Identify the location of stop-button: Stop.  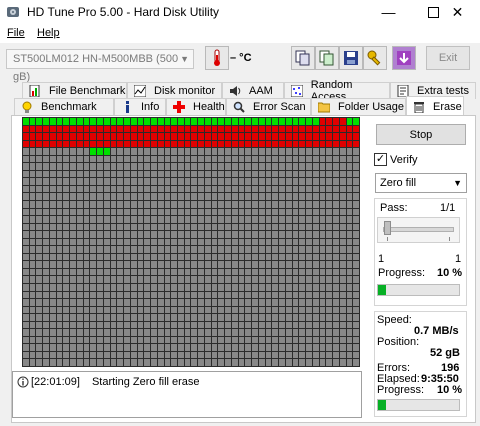
(421, 134).